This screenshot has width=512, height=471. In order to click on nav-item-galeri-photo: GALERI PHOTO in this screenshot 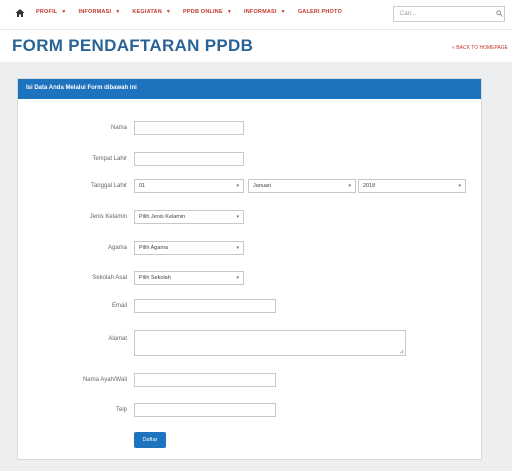, I will do `click(320, 12)`.